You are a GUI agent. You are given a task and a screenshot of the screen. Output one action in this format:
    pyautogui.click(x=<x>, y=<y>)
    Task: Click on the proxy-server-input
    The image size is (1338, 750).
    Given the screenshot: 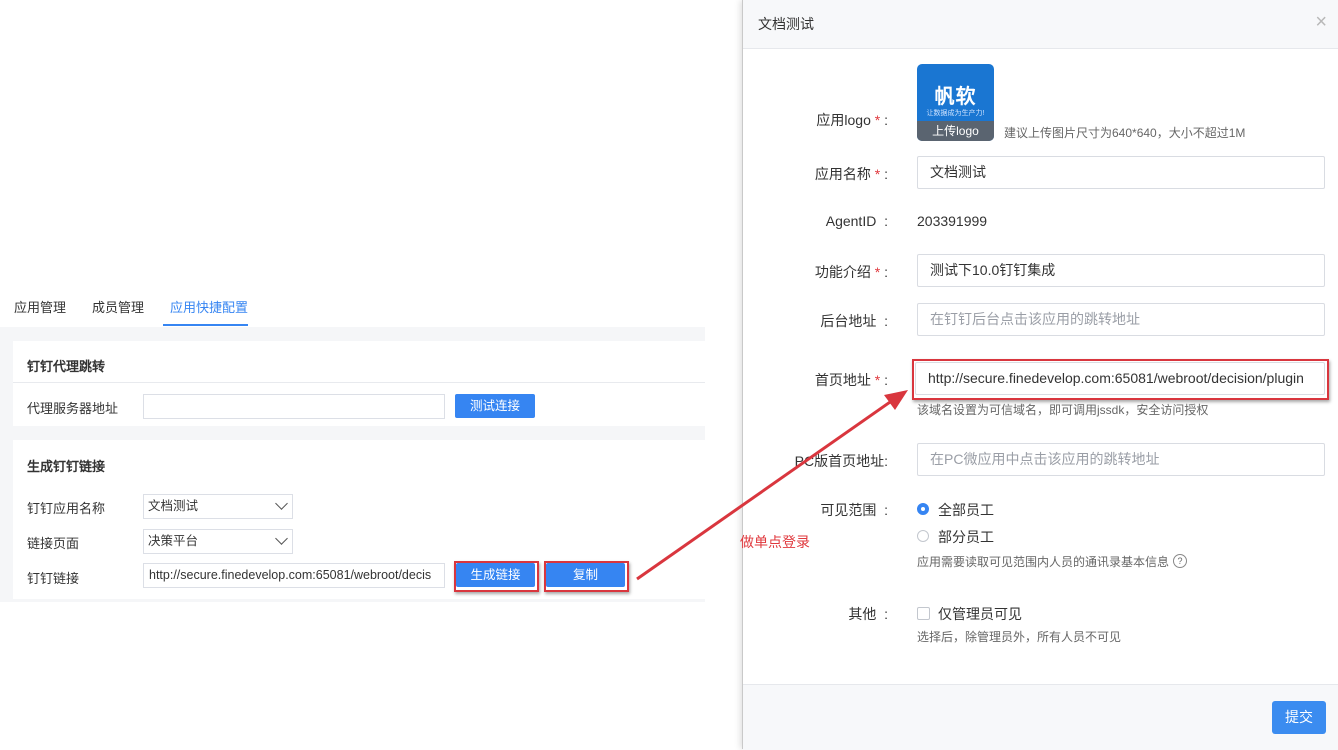 What is the action you would take?
    pyautogui.click(x=294, y=406)
    